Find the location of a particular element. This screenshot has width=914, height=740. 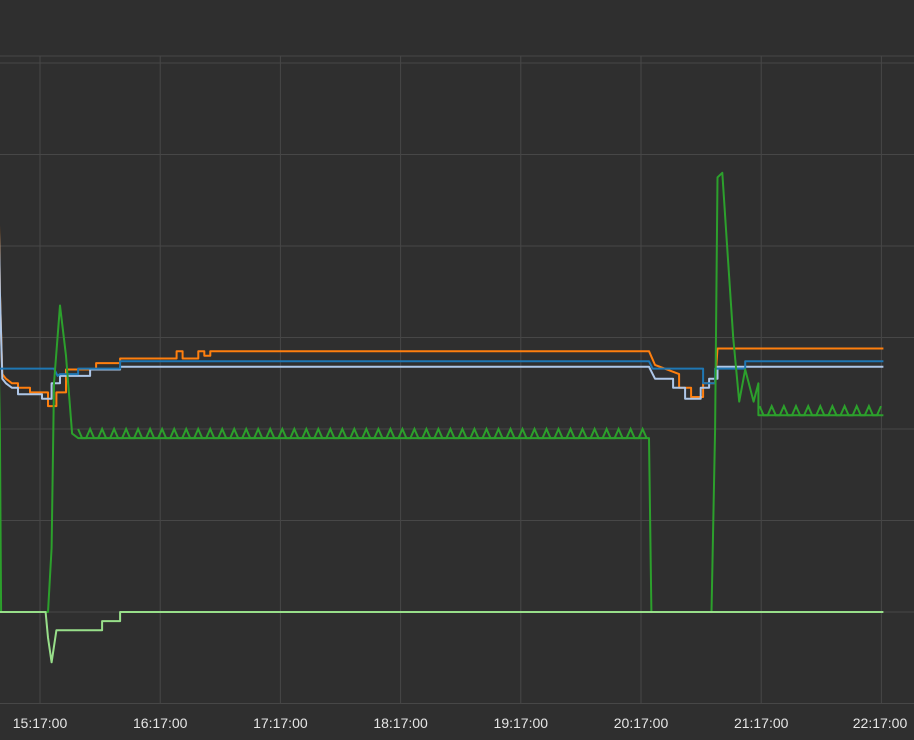

x-tick-label: 18:17:00 is located at coordinates (400, 723).